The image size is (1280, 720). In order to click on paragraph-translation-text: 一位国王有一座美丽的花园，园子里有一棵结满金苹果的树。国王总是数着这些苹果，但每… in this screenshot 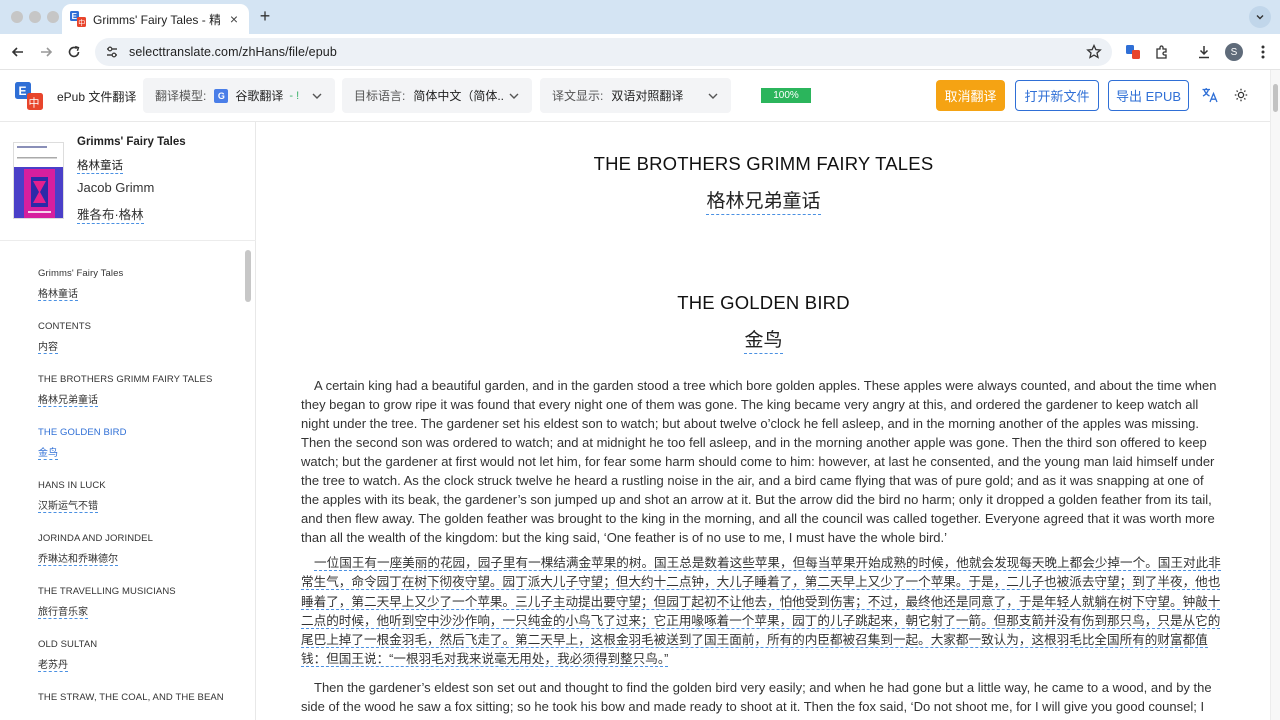, I will do `click(761, 612)`.